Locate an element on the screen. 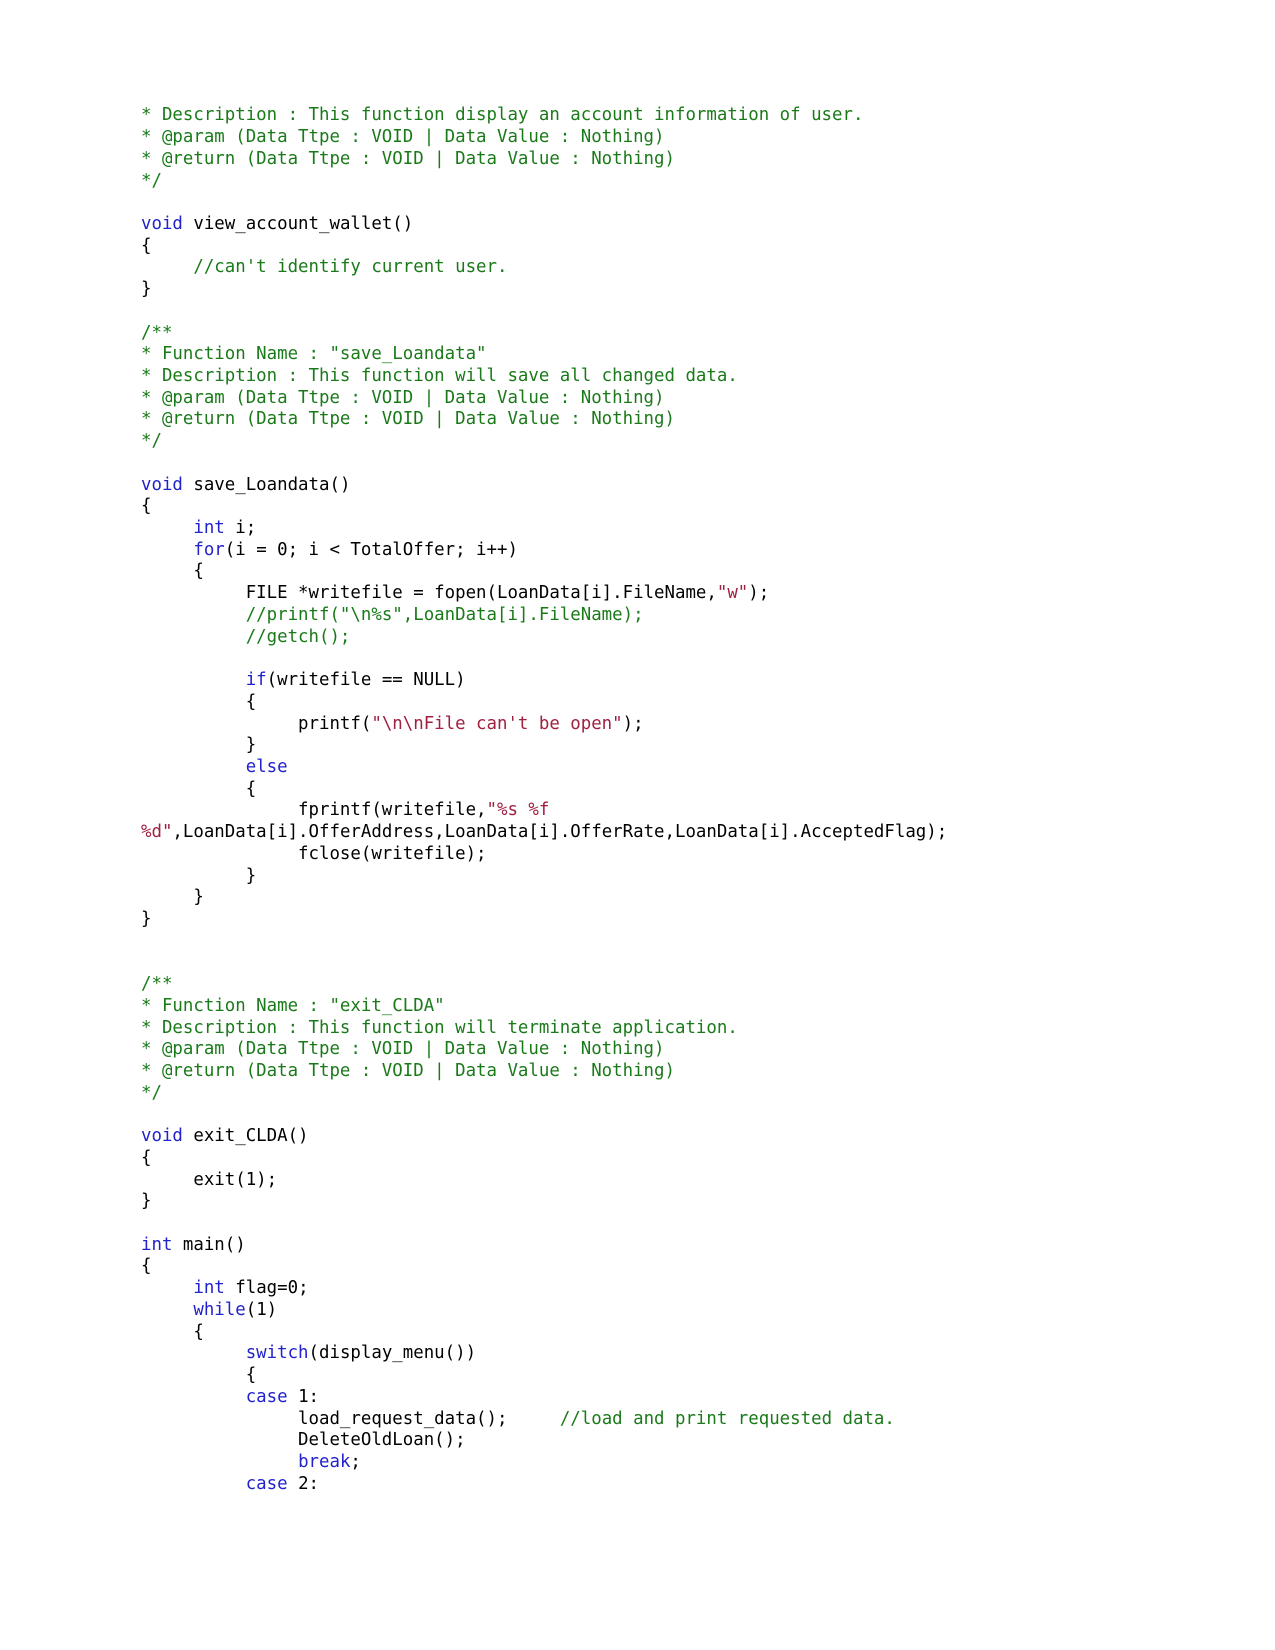 This screenshot has width=1275, height=1650. code-text: (i = 0; i < TotalOffer; i++) is located at coordinates (371, 549).